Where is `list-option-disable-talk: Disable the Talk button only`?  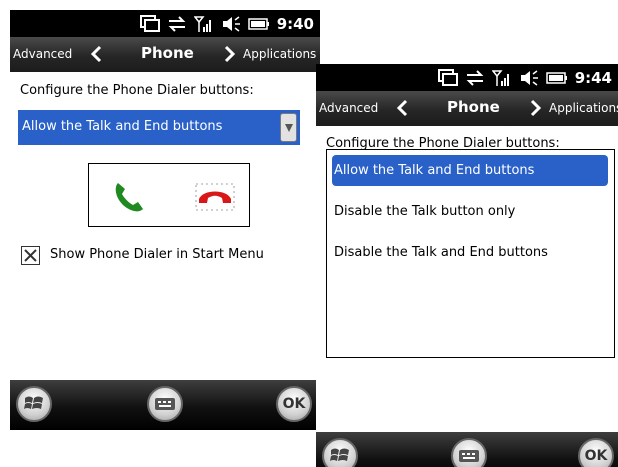 list-option-disable-talk: Disable the Talk button only is located at coordinates (470, 211).